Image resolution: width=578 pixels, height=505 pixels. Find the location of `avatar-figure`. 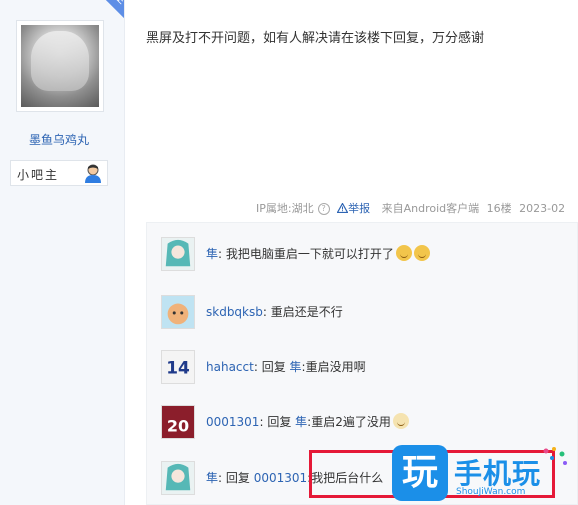

avatar-figure is located at coordinates (60, 61).